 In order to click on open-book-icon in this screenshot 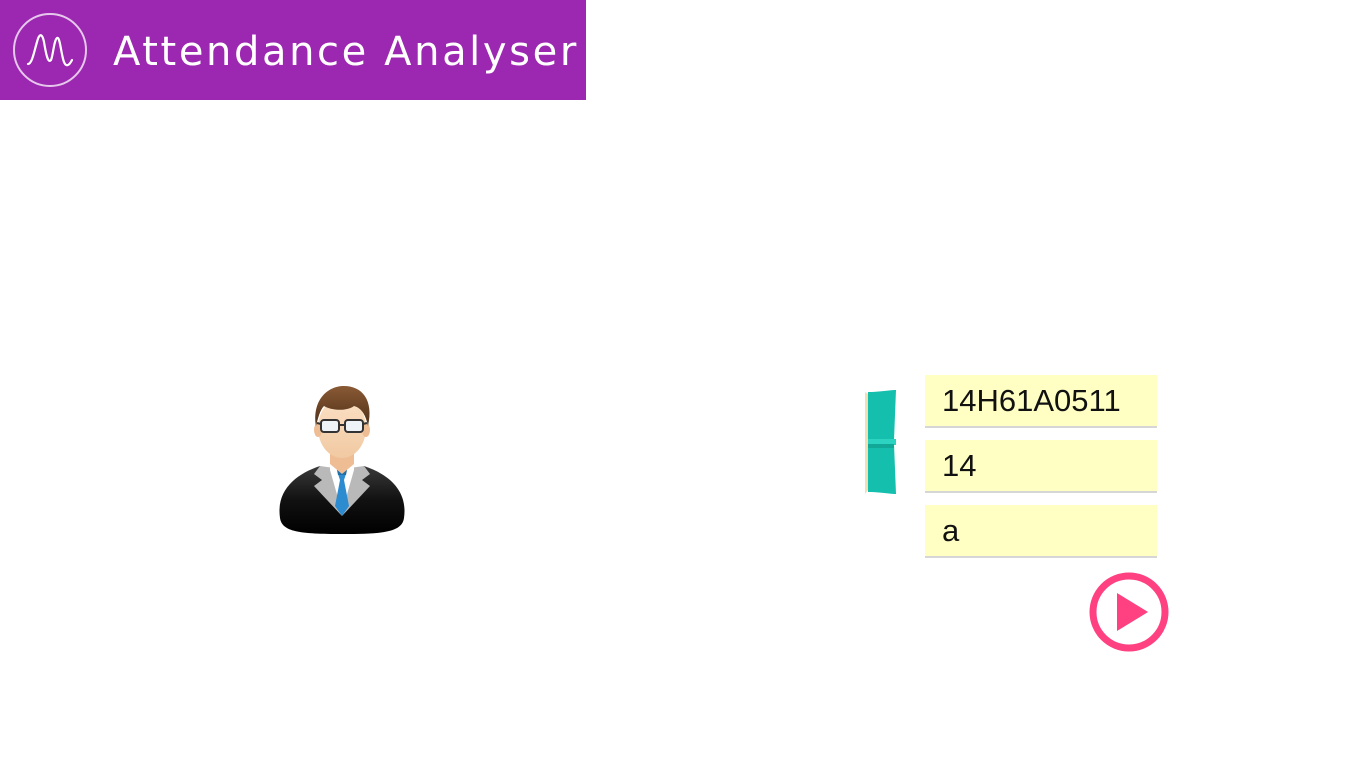, I will do `click(880, 442)`.